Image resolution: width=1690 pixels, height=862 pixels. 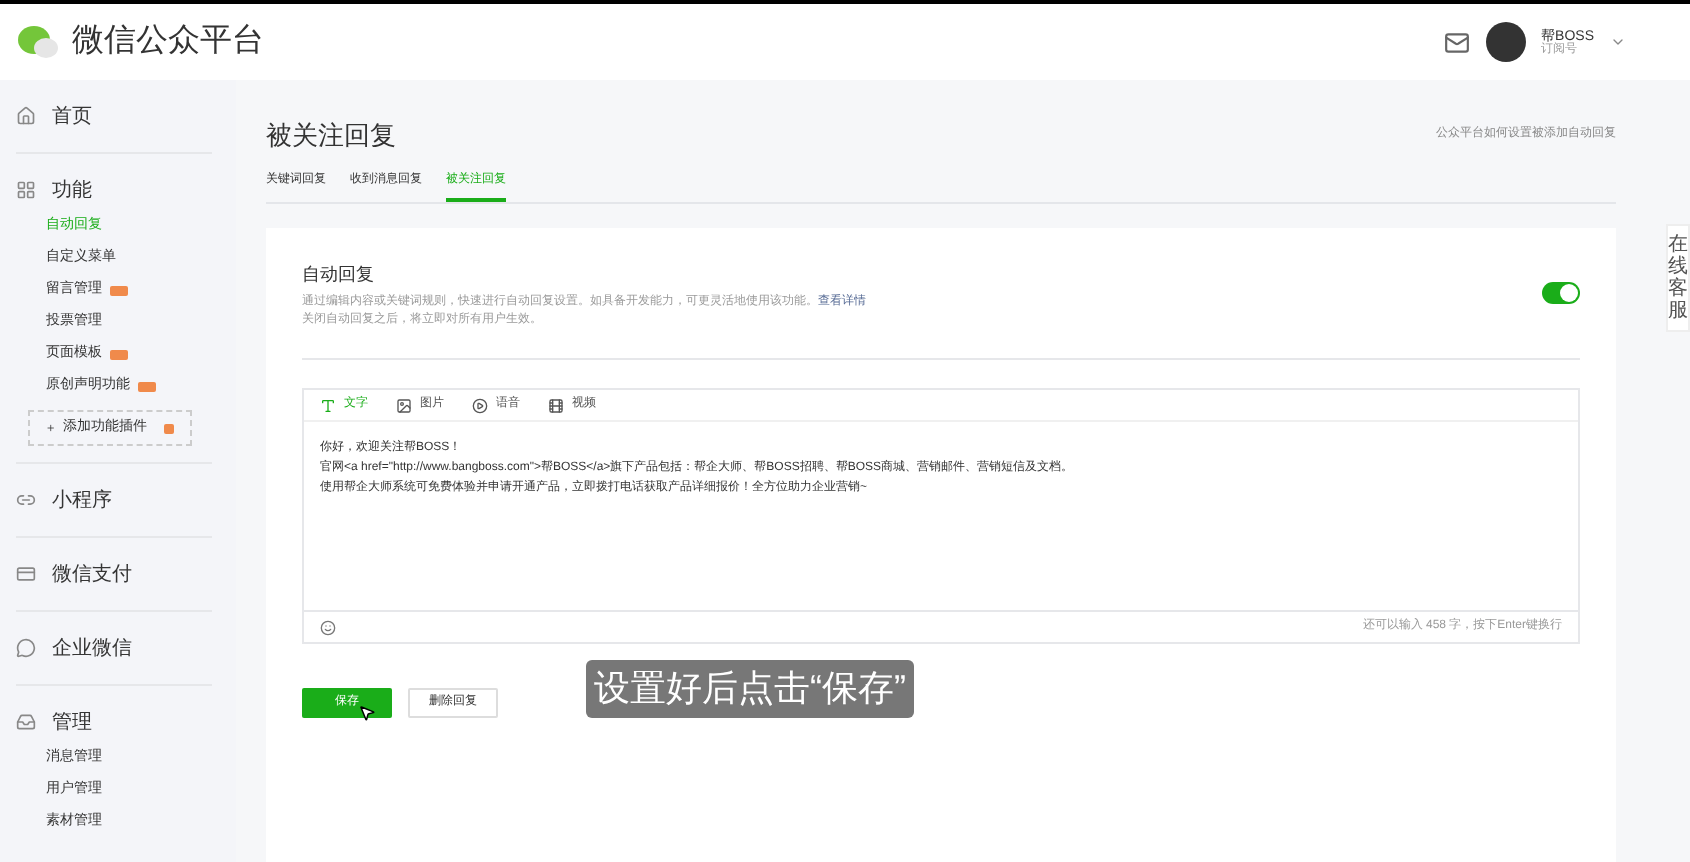 What do you see at coordinates (556, 405) in the screenshot?
I see `video-icon` at bounding box center [556, 405].